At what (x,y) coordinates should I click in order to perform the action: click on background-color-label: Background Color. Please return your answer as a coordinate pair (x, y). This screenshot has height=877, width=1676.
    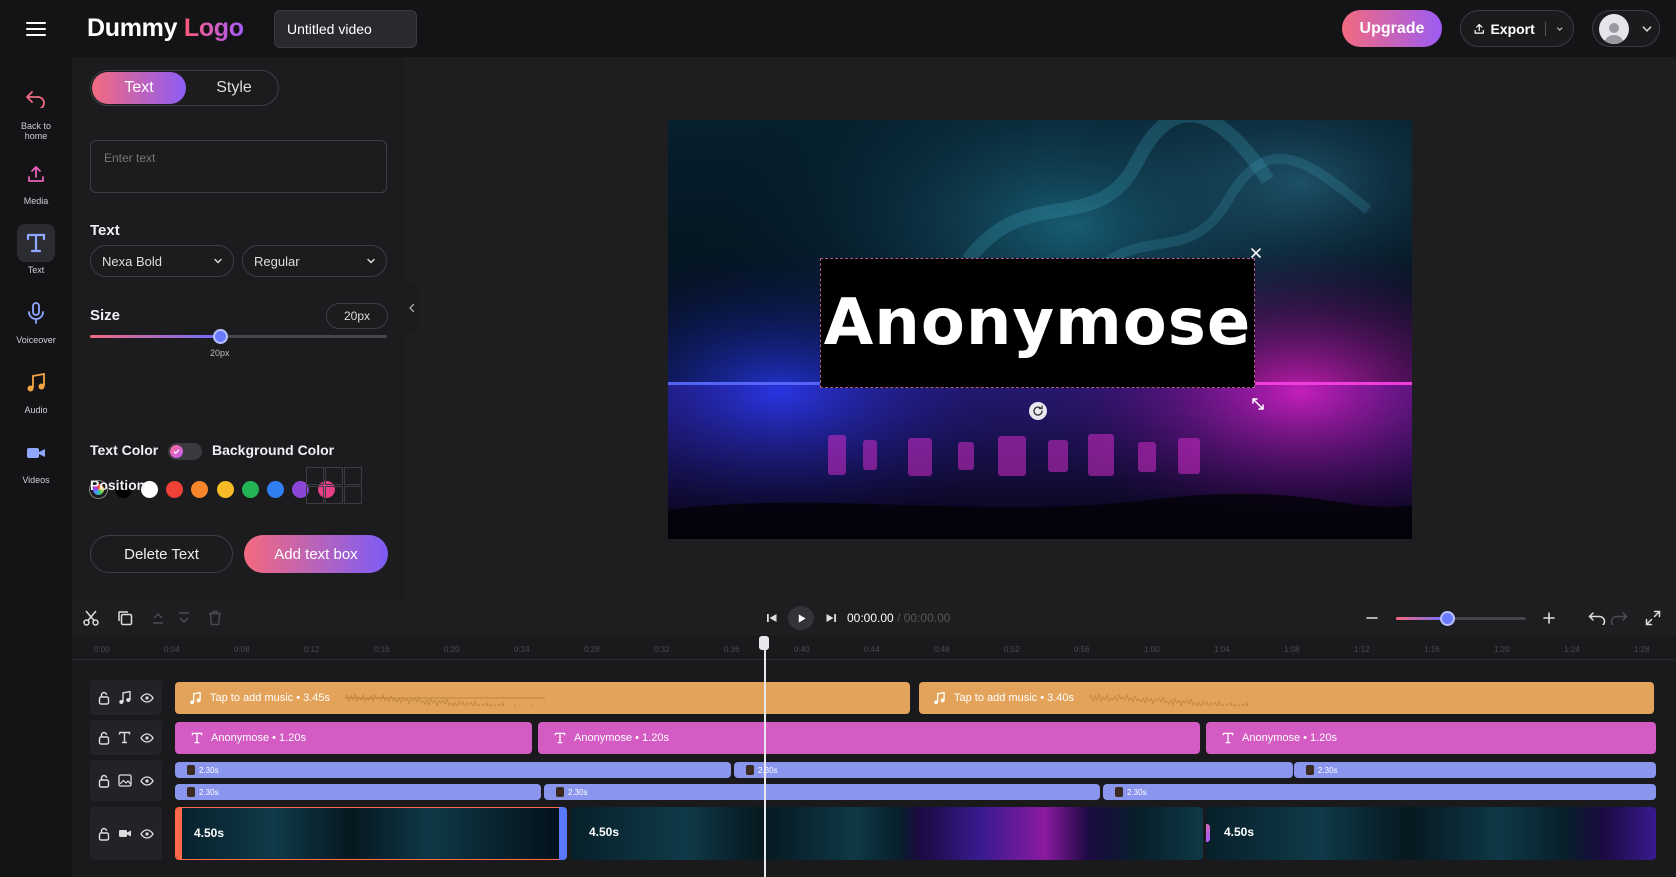
    Looking at the image, I should click on (273, 450).